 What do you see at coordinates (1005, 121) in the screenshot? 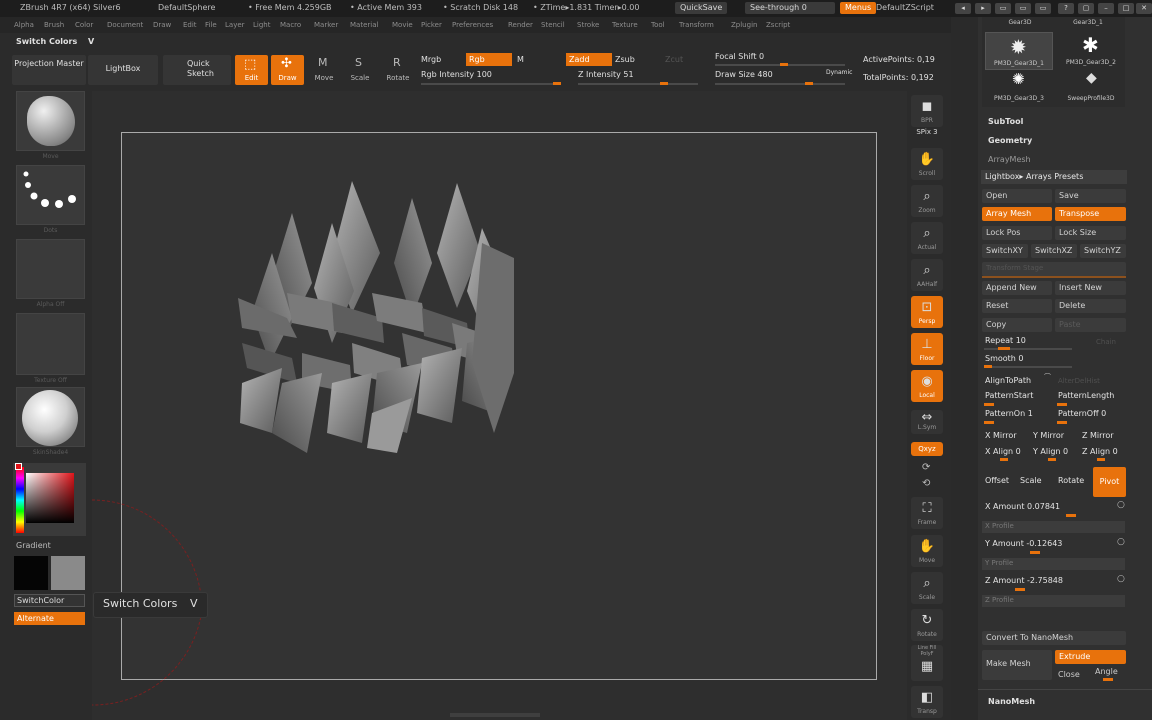
I see `subtool-section: SubTool` at bounding box center [1005, 121].